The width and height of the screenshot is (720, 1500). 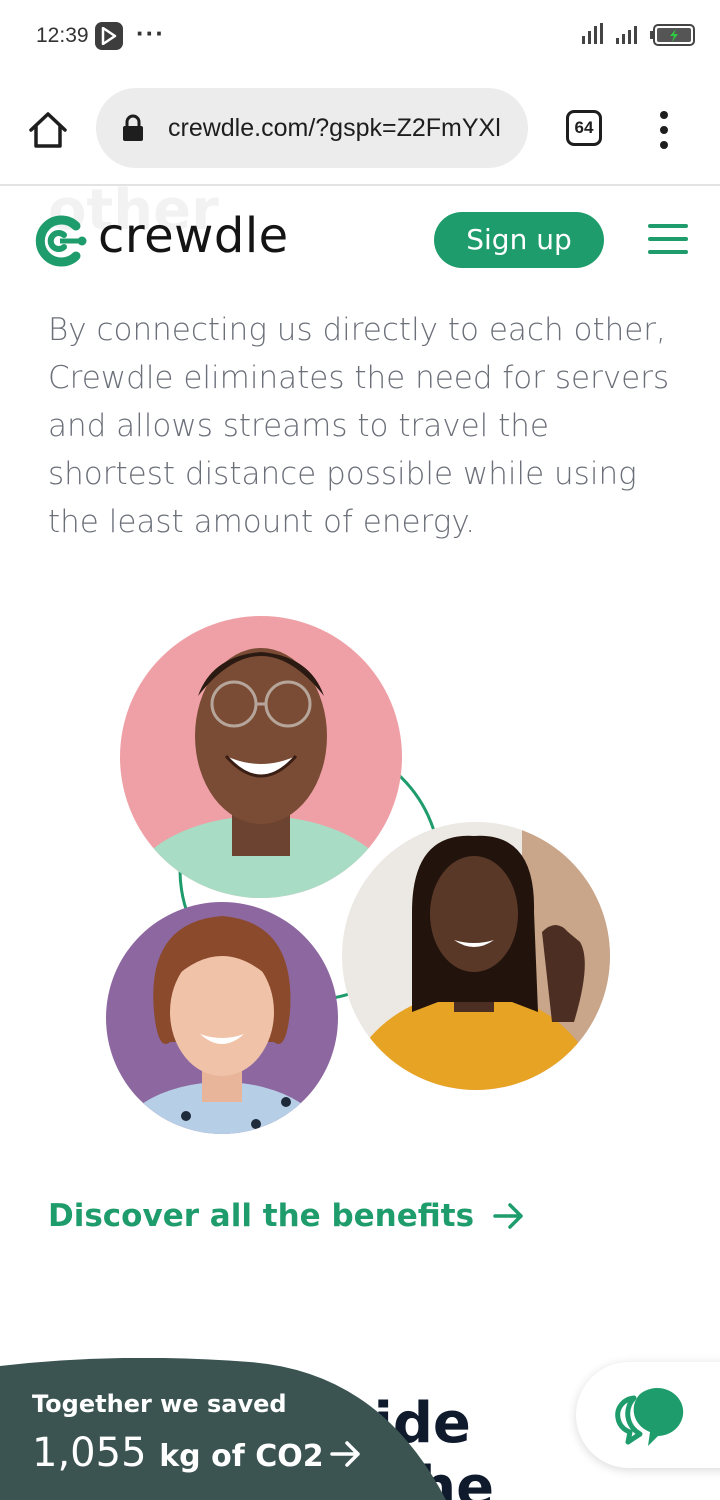 What do you see at coordinates (668, 240) in the screenshot?
I see `hamburger-icon` at bounding box center [668, 240].